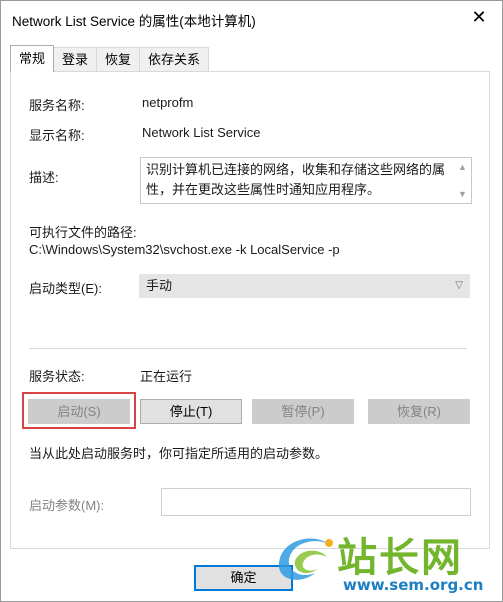 The width and height of the screenshot is (503, 602). I want to click on title-bar: Network List Service 的属性(本地计算机) ✕, so click(251, 18).